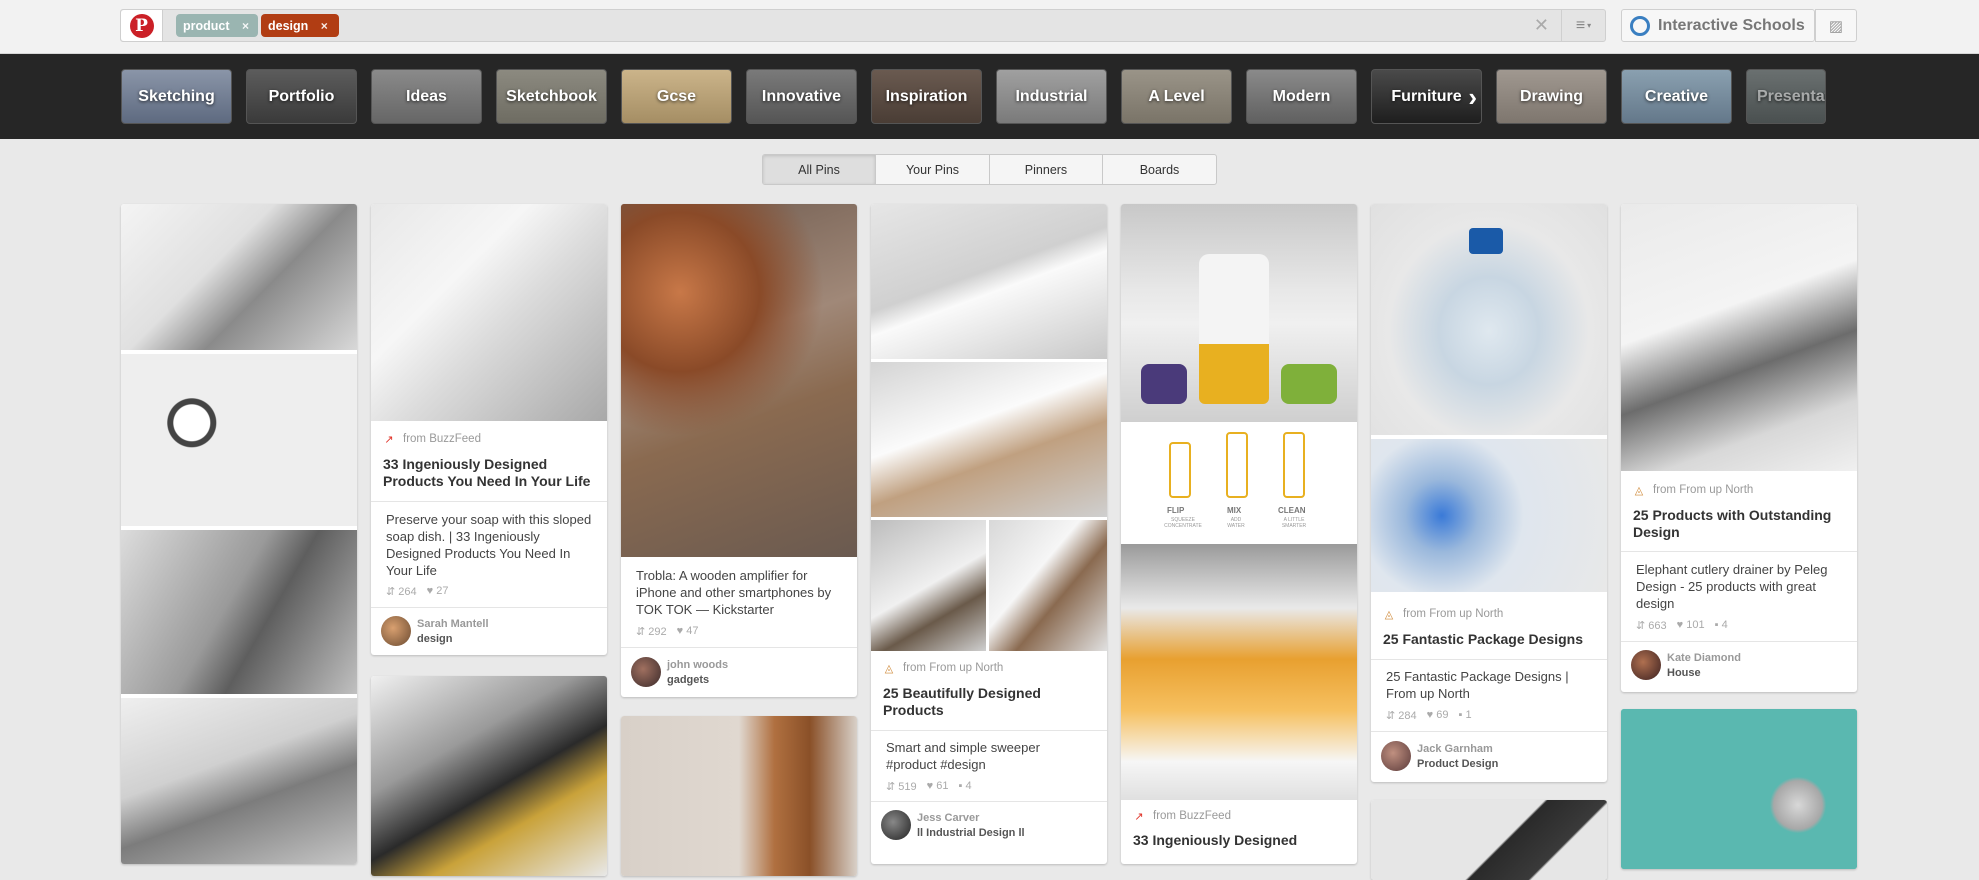 Image resolution: width=1979 pixels, height=880 pixels. Describe the element at coordinates (300, 25) in the screenshot. I see `search-token-design: design ×` at that location.